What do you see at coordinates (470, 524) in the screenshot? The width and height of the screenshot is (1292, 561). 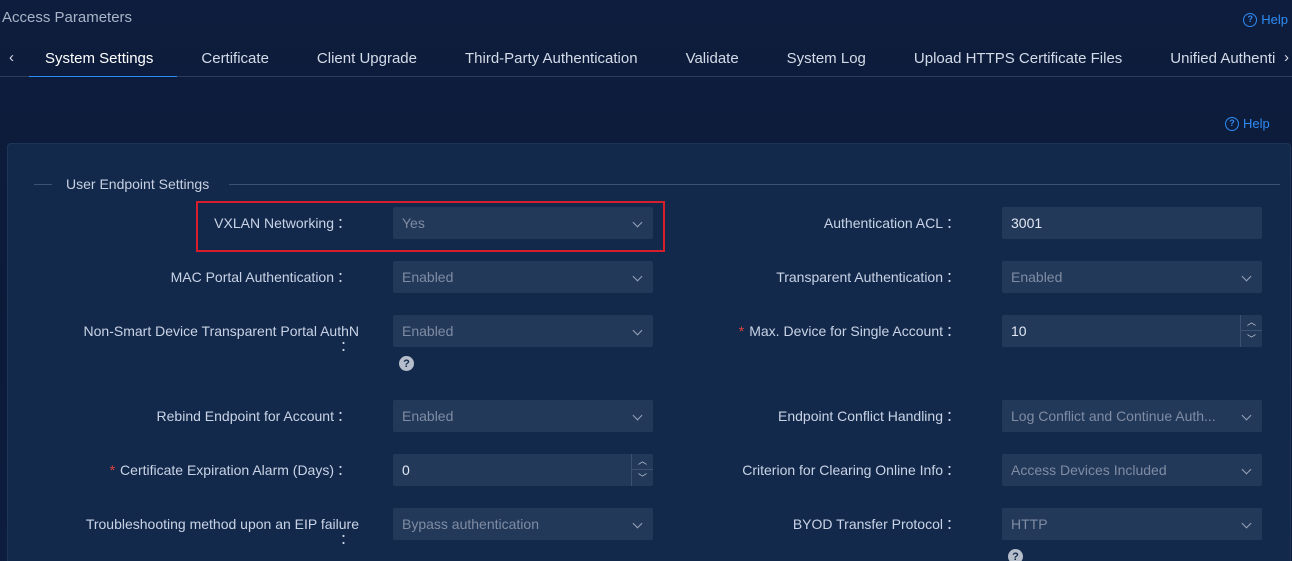 I see `eip-failure-value: Bypass authentication` at bounding box center [470, 524].